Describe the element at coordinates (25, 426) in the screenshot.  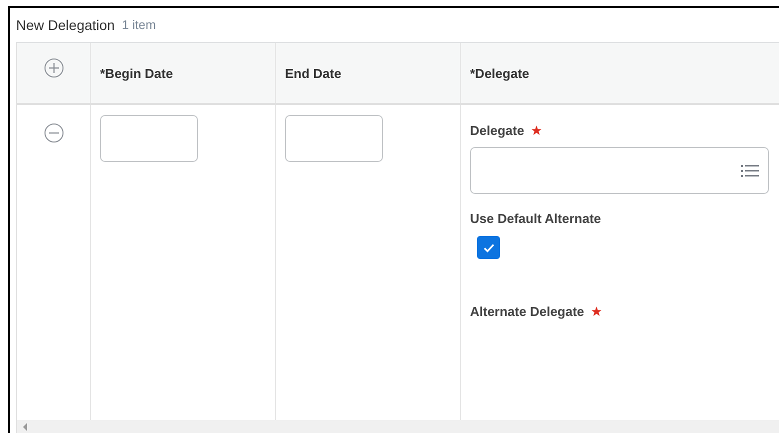
I see `scroll-left-icon` at that location.